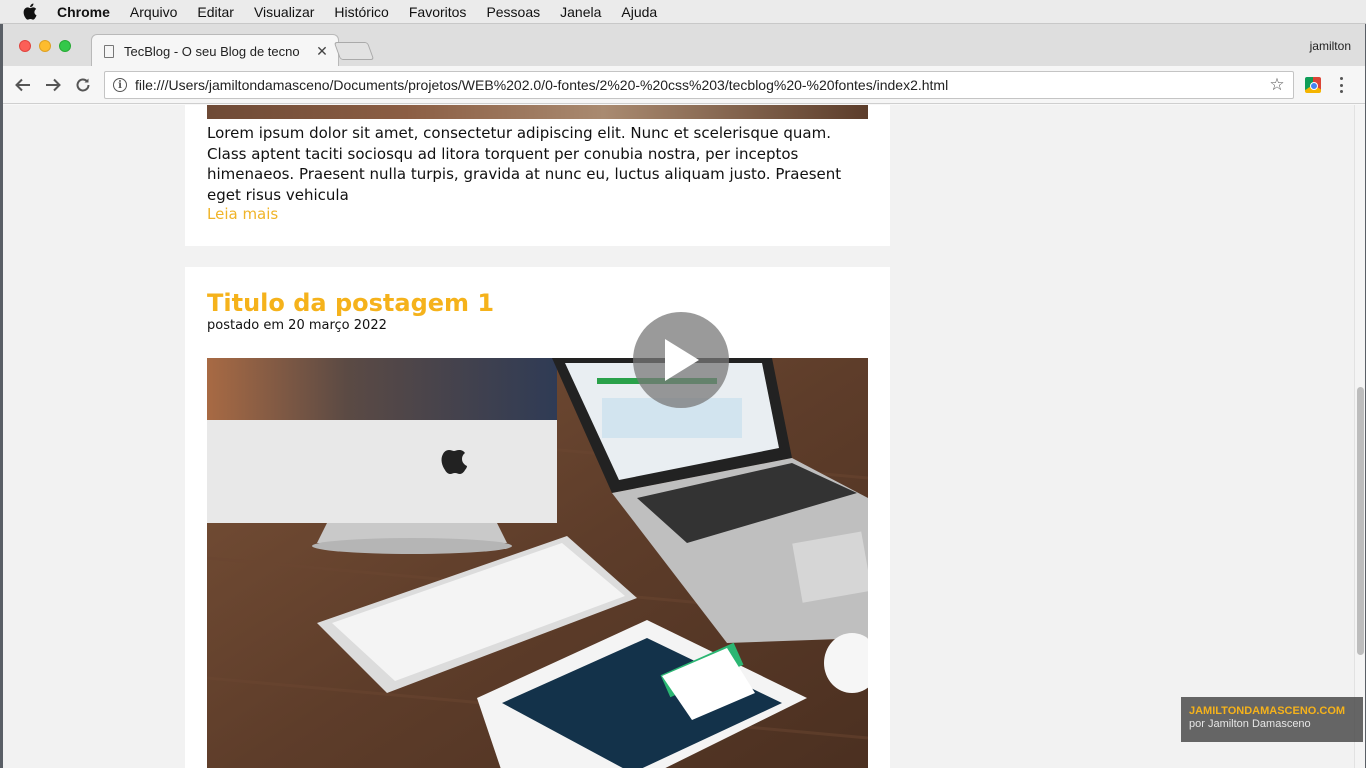 The width and height of the screenshot is (1366, 768). I want to click on page-scrollbar, so click(1359, 436).